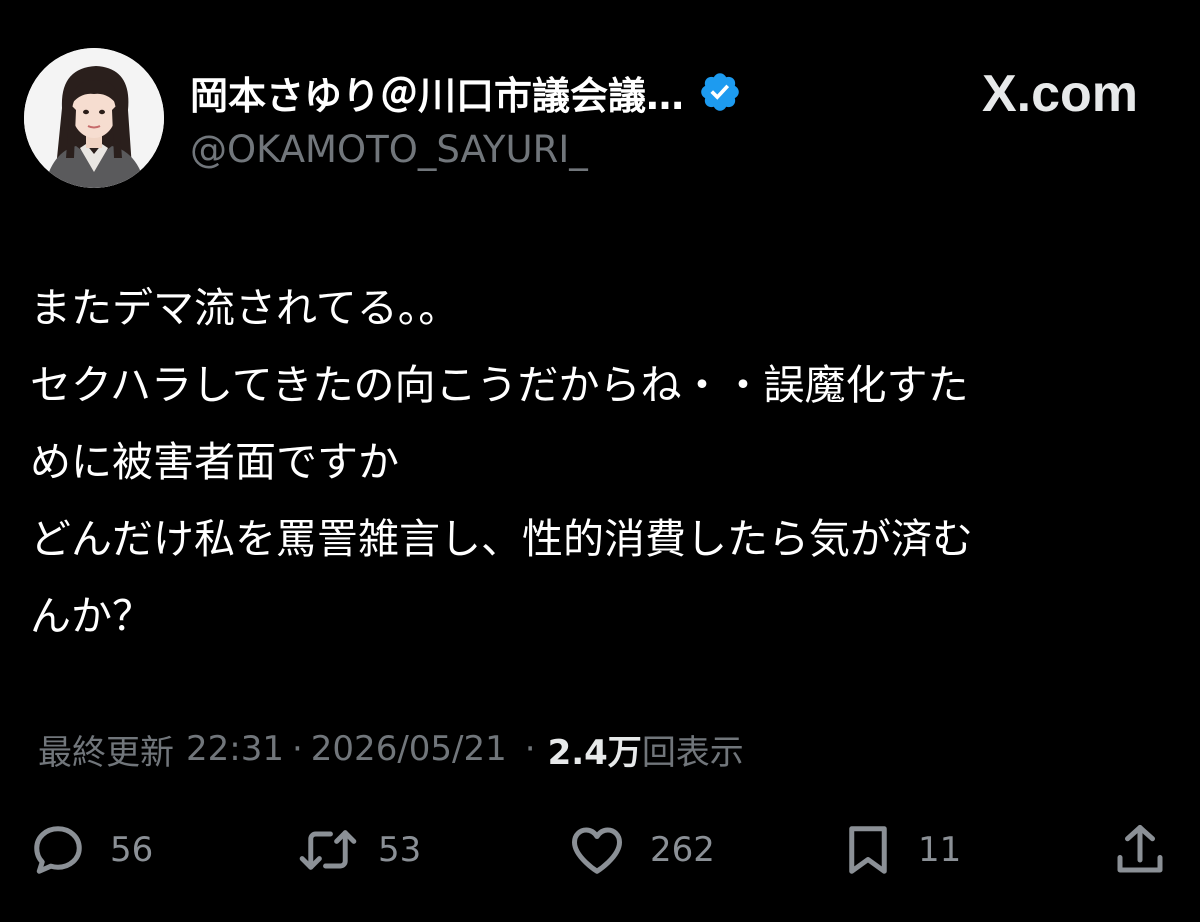 The width and height of the screenshot is (1200, 922). What do you see at coordinates (499, 385) in the screenshot?
I see `post-text-line: セクハラしてきたの向こうだからね・・誤魔化すた` at bounding box center [499, 385].